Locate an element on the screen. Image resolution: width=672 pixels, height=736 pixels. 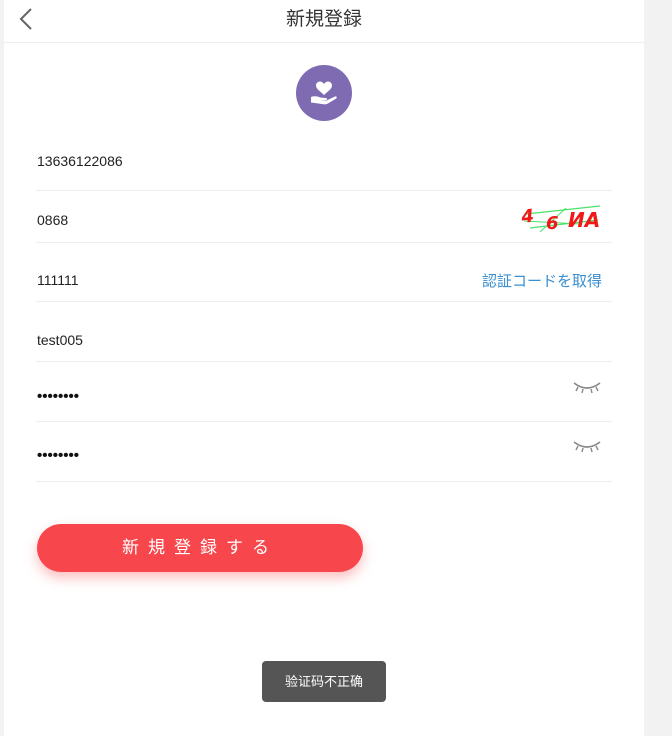
get-code-button: 認証コードを取得 is located at coordinates (542, 280).